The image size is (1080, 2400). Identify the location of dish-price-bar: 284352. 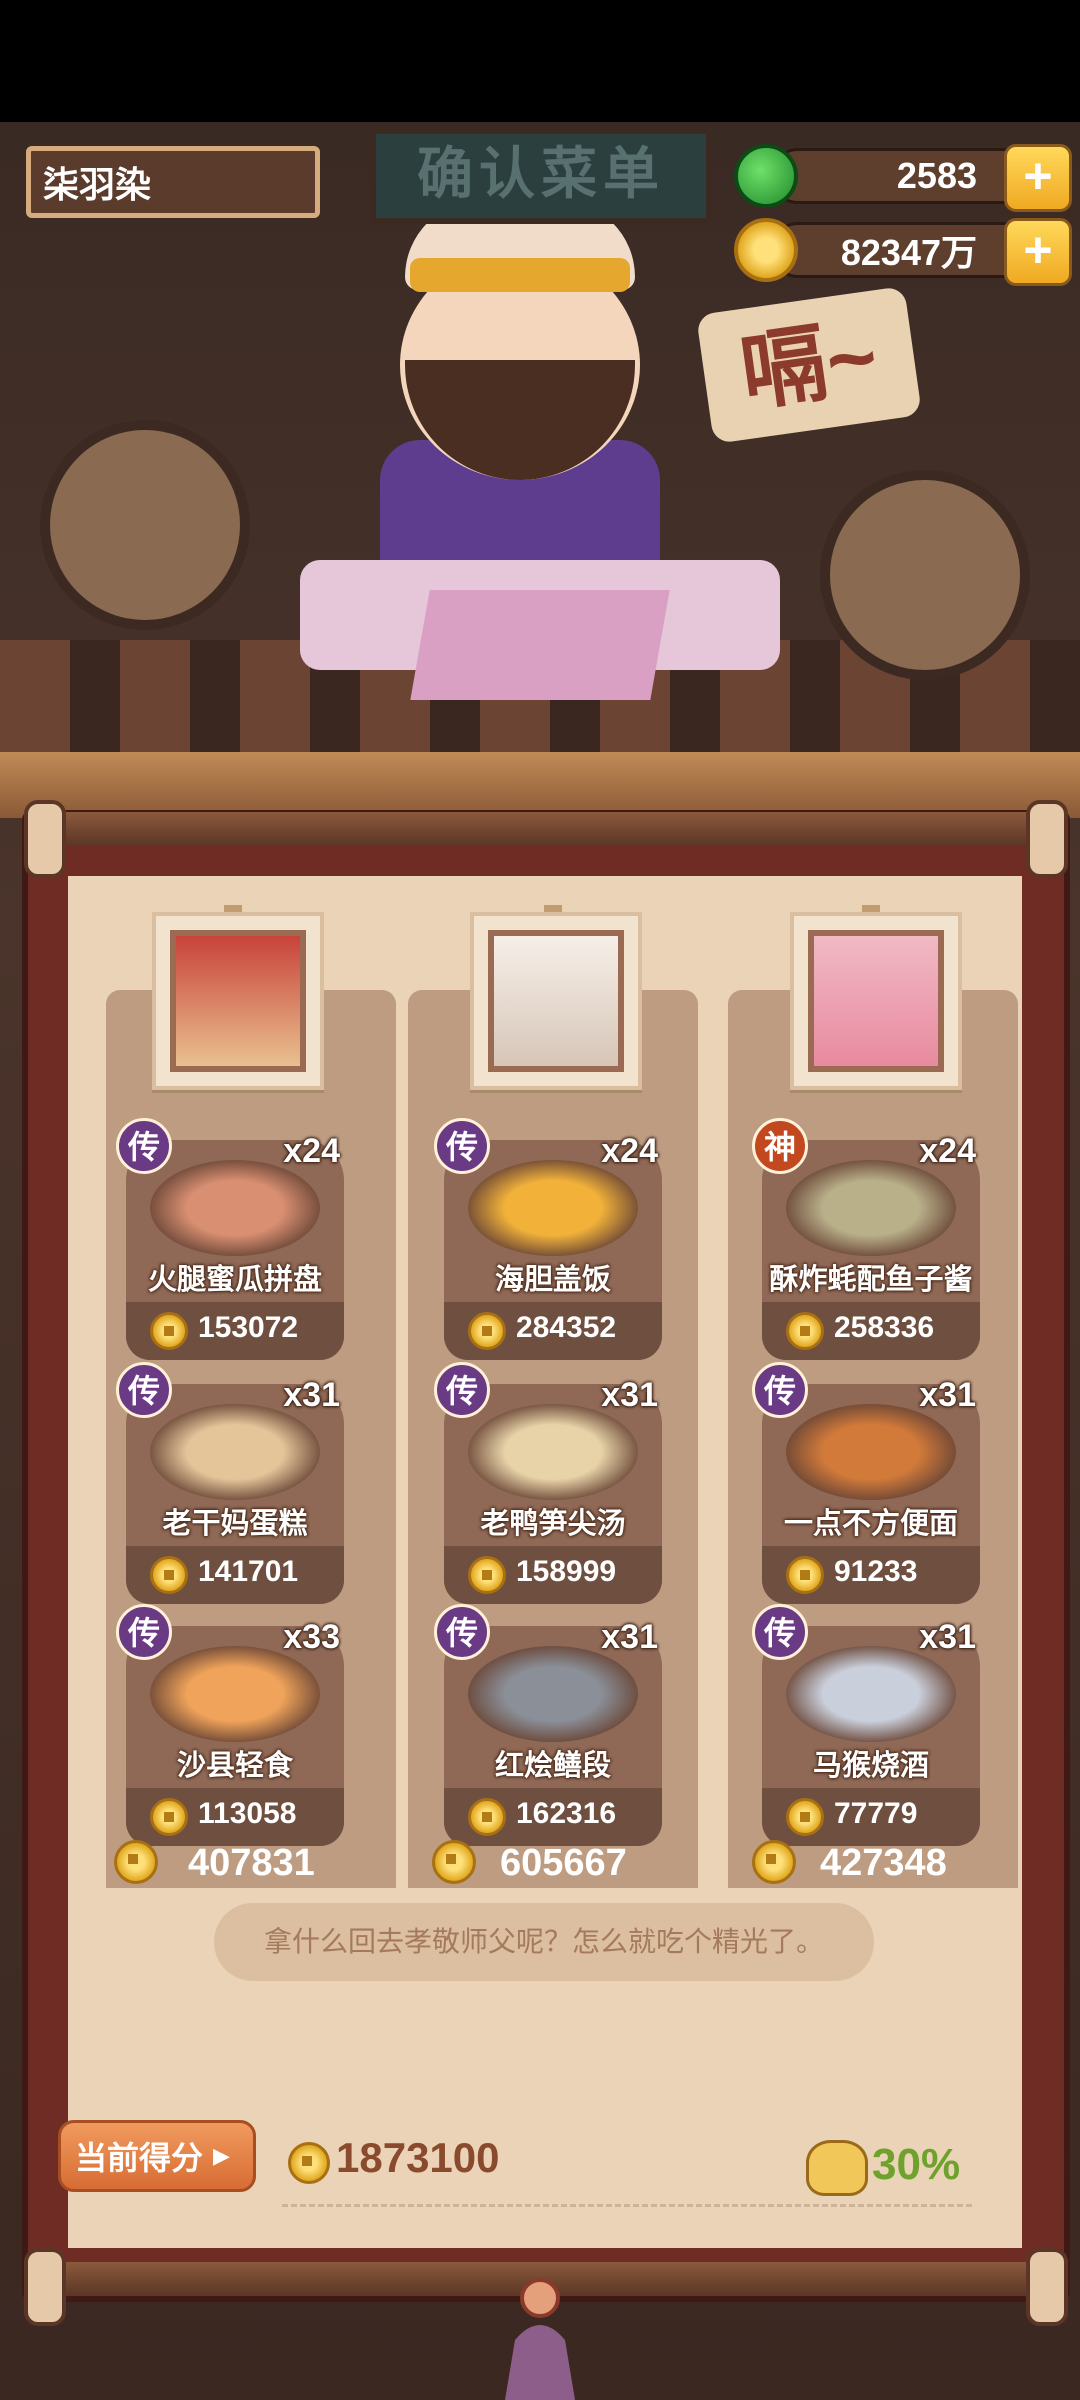
(553, 1331).